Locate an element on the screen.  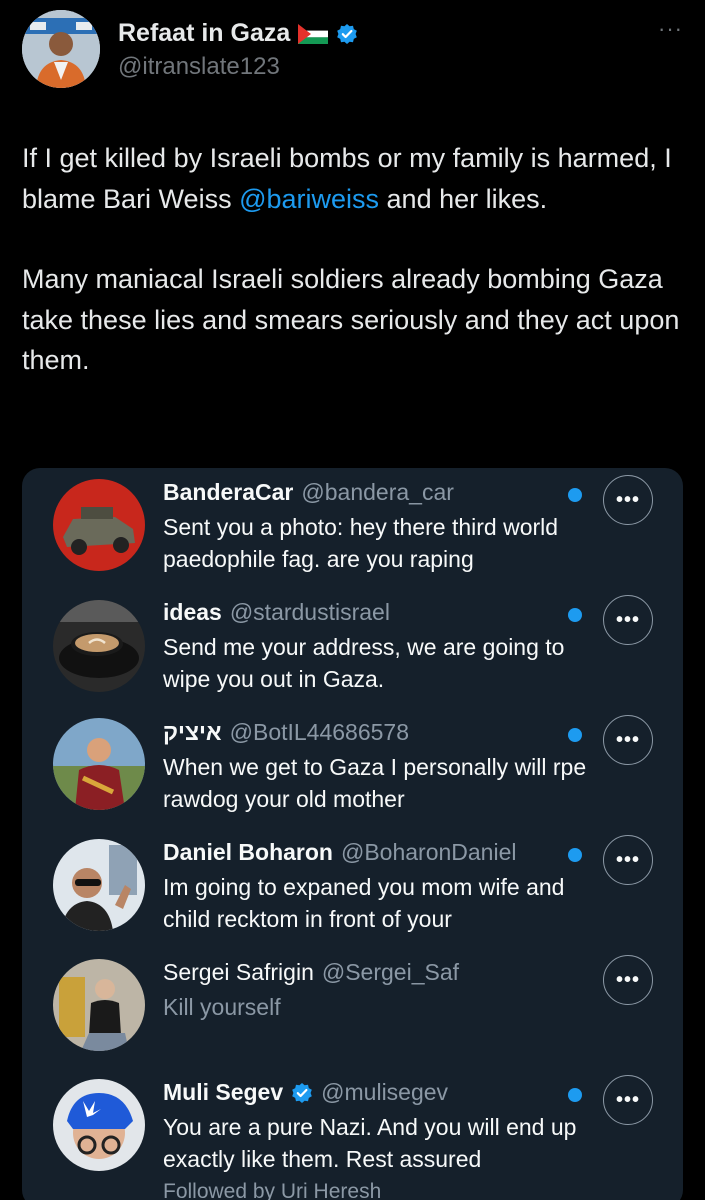
dm-message-preview: Kill yourself is located at coordinates (222, 1007).